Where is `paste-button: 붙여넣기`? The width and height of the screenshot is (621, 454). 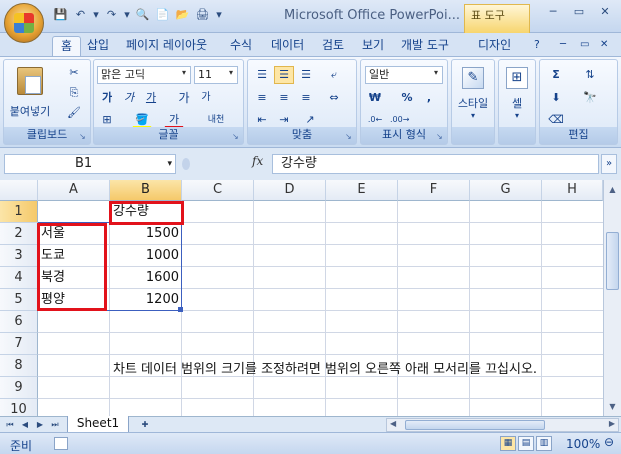 paste-button: 붙여넣기 is located at coordinates (30, 93).